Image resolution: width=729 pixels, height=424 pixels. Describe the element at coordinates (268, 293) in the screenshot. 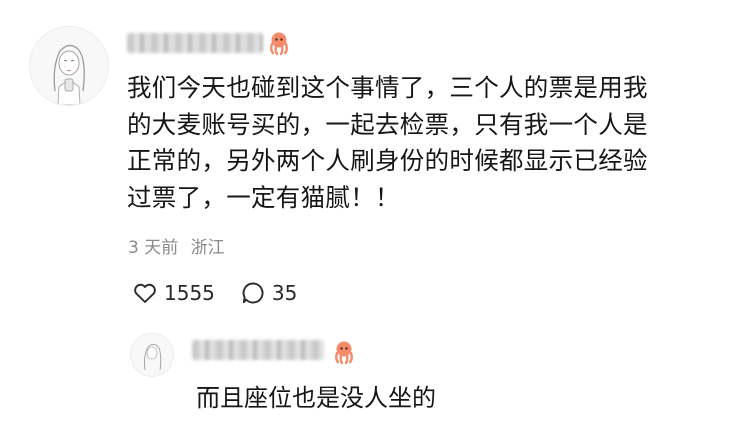

I see `reply-button: 35` at that location.